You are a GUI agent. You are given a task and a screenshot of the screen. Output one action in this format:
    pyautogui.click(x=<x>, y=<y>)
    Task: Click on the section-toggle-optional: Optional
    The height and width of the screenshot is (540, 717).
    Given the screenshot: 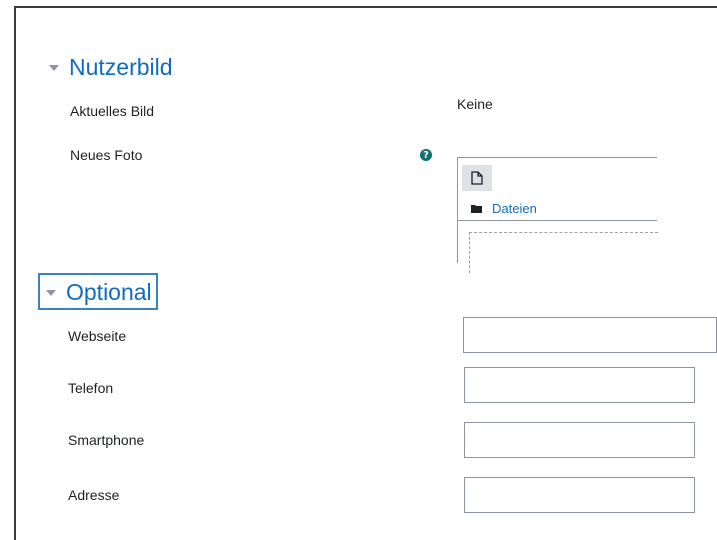 What is the action you would take?
    pyautogui.click(x=98, y=291)
    